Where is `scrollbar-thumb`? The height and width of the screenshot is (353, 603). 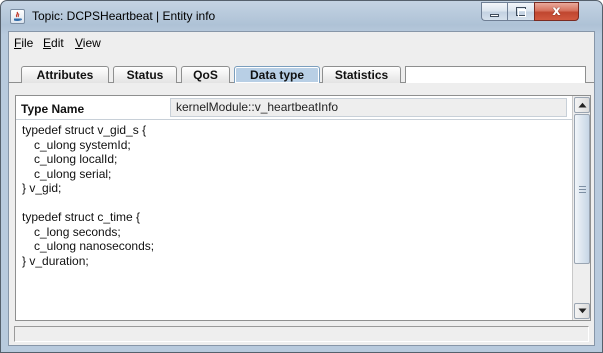
scrollbar-thumb is located at coordinates (582, 189).